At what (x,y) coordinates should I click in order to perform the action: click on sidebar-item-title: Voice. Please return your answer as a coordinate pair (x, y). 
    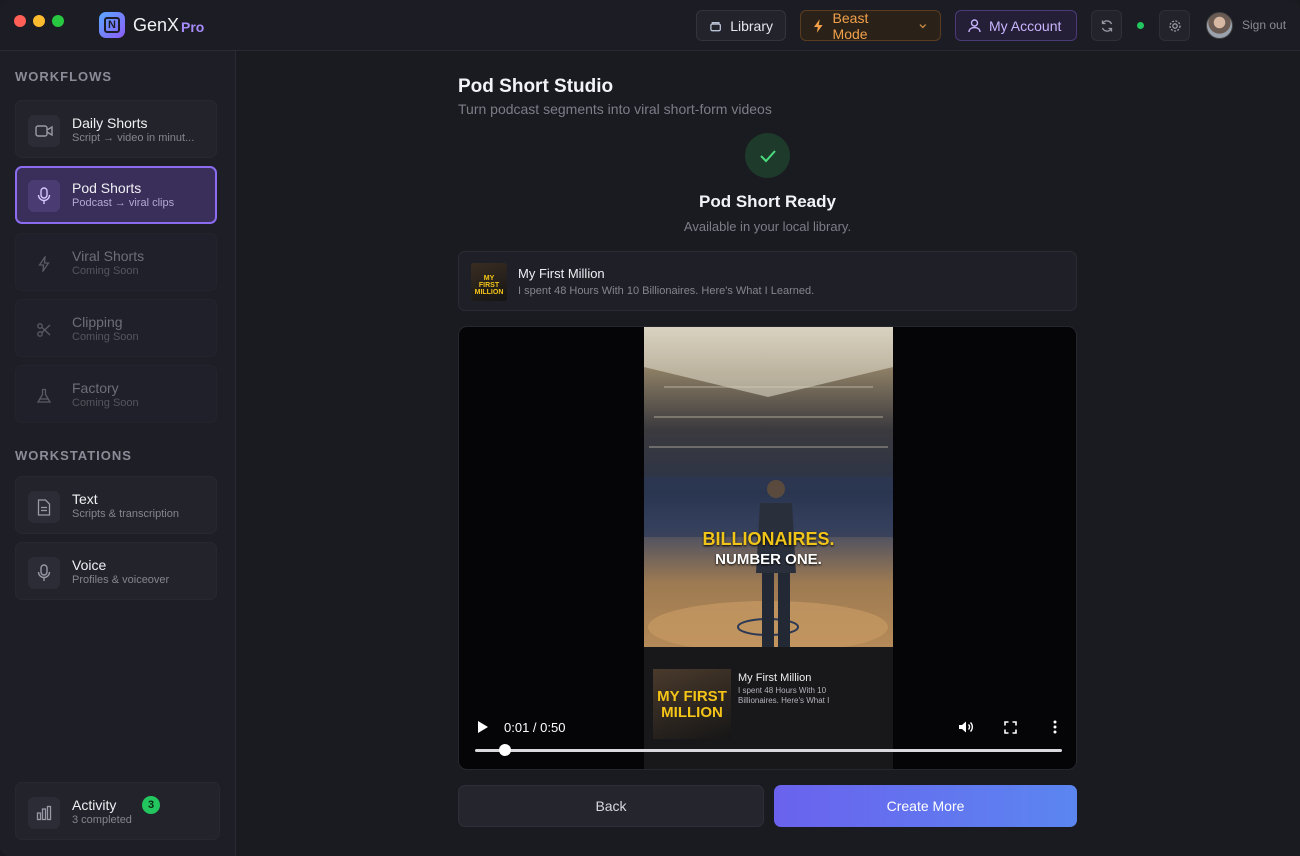
    Looking at the image, I should click on (89, 565).